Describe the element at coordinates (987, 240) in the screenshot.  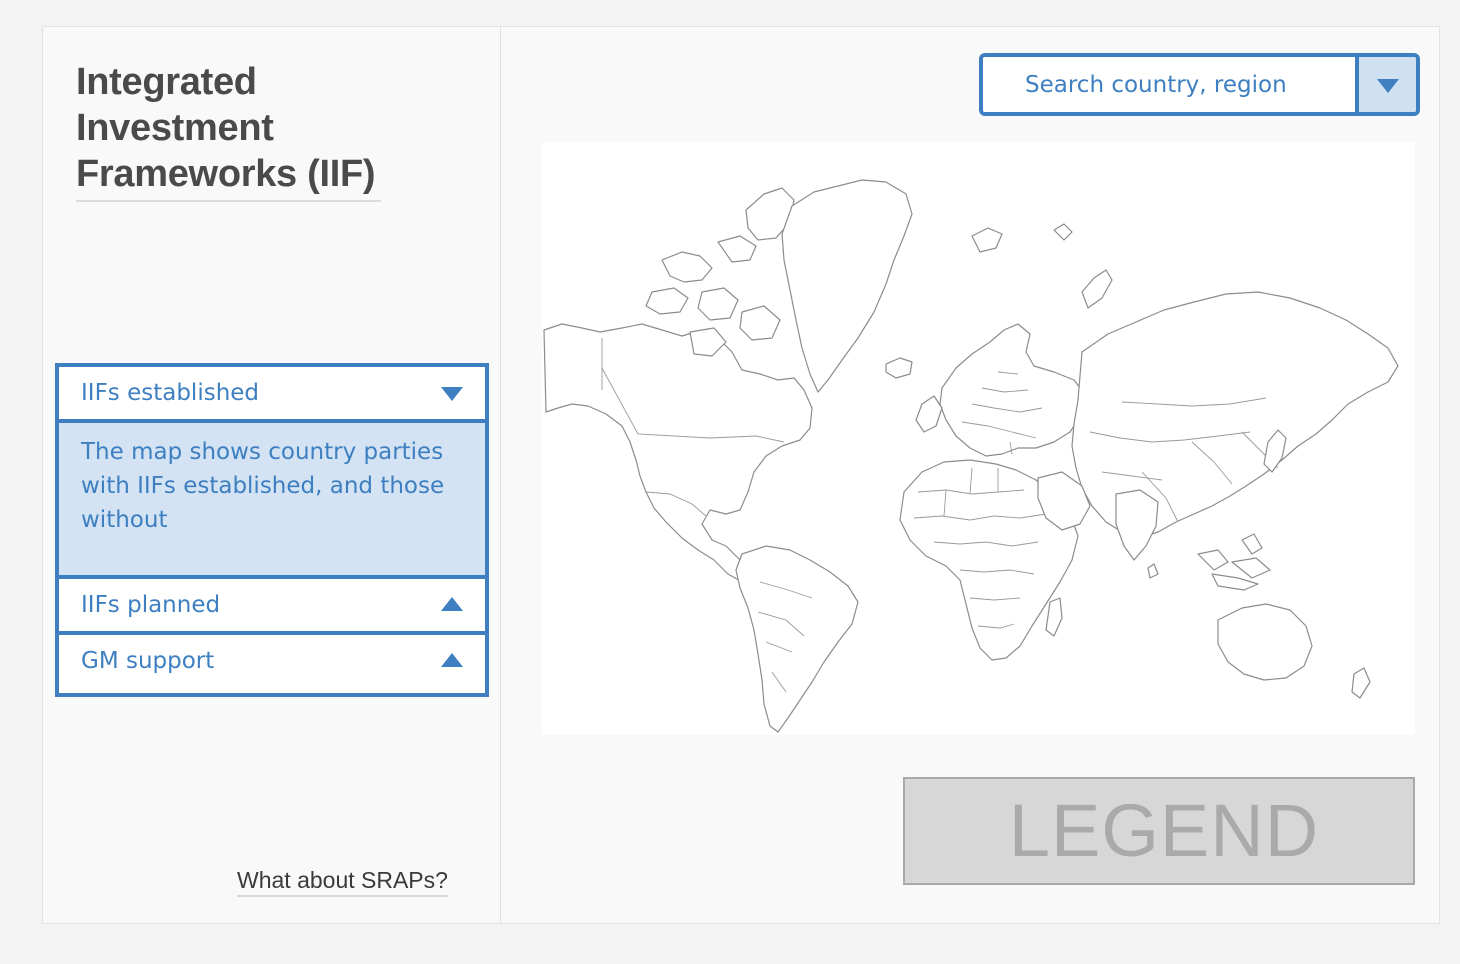
I see `svalbard` at that location.